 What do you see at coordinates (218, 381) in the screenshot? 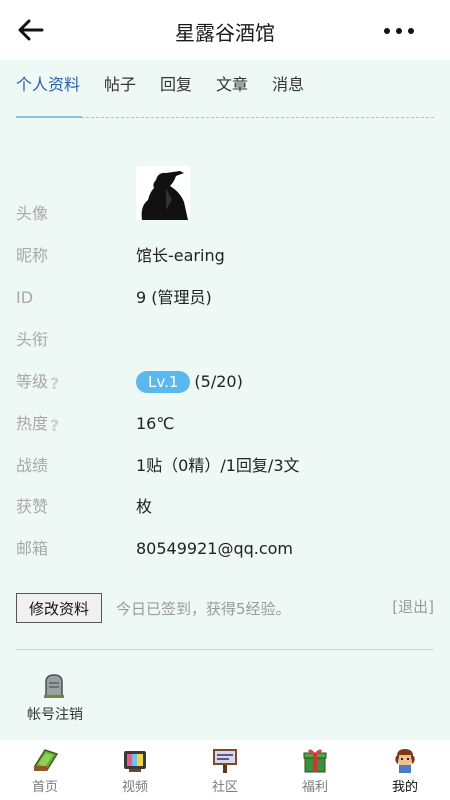
I see `level-progress: (5/20)` at bounding box center [218, 381].